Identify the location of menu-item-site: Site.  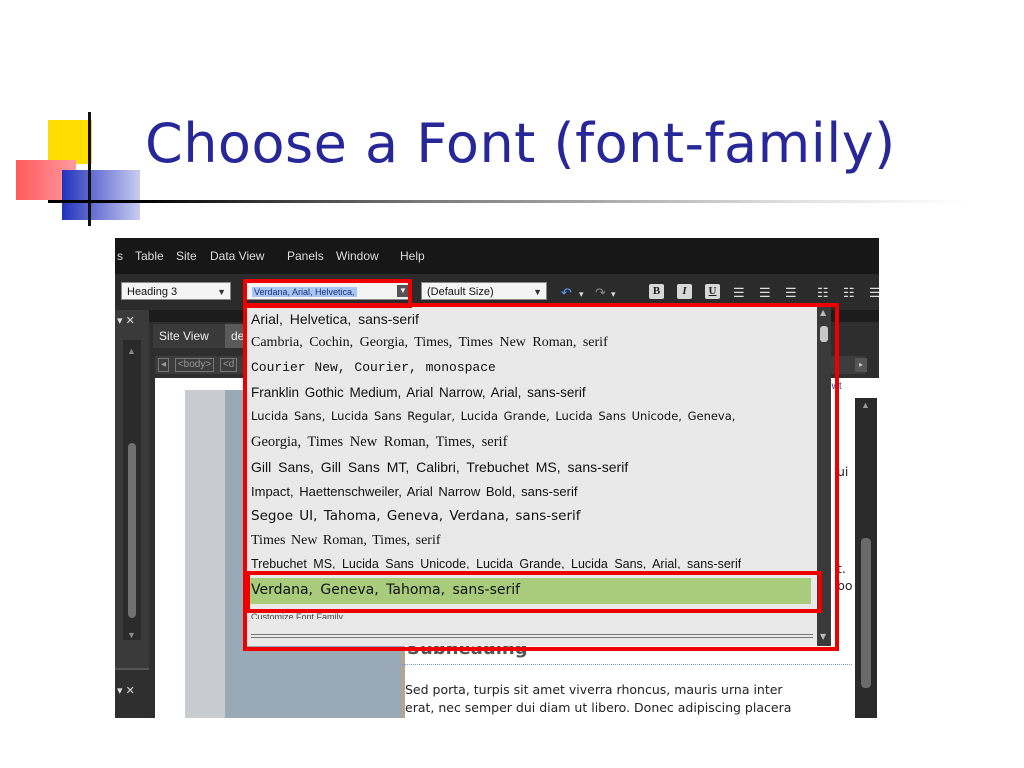
(186, 256).